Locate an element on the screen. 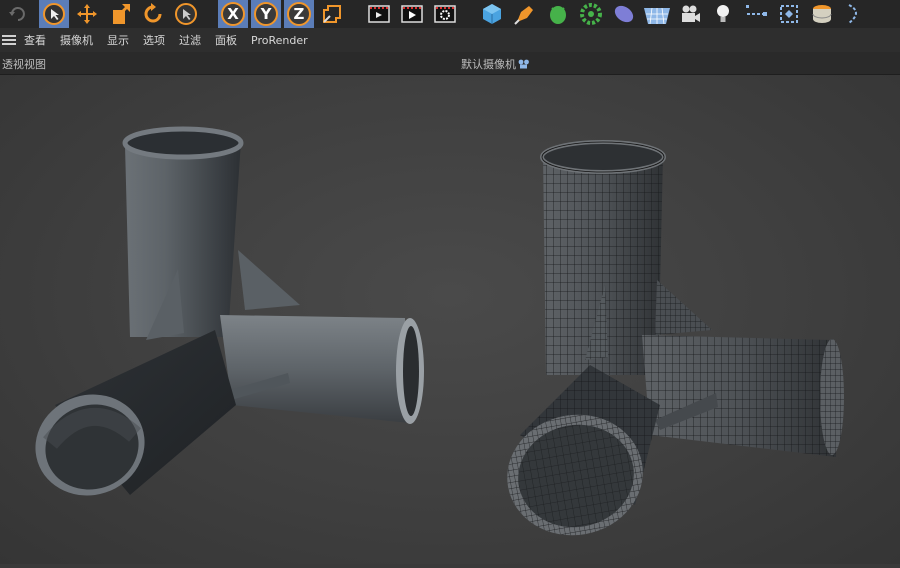 The image size is (900, 568). scale-icon is located at coordinates (121, 14).